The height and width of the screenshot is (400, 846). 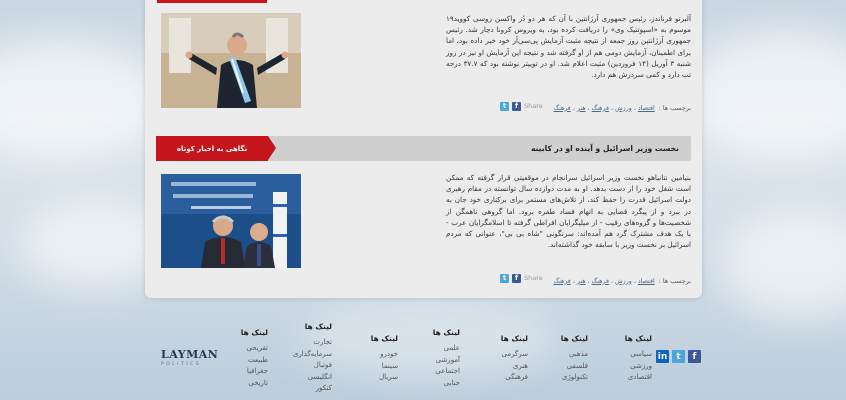 What do you see at coordinates (248, 349) in the screenshot?
I see `footer-link: تفریحی` at bounding box center [248, 349].